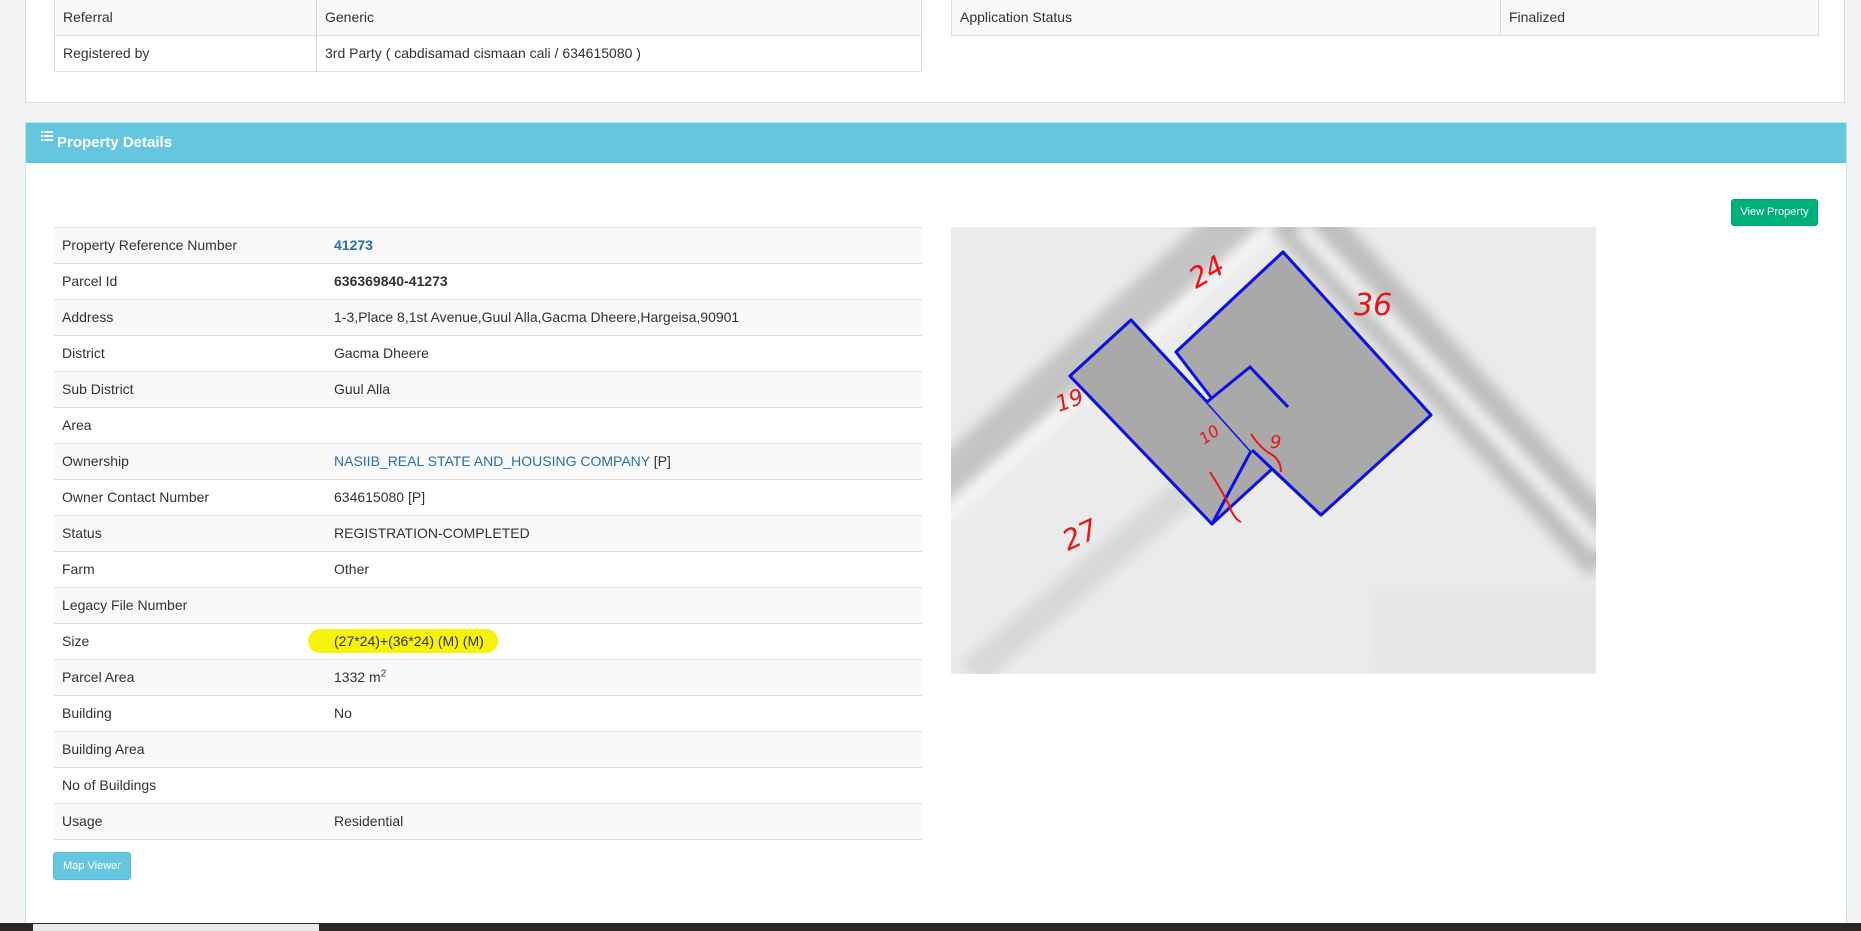 This screenshot has height=931, width=1861. Describe the element at coordinates (624, 713) in the screenshot. I see `row-value: No` at that location.